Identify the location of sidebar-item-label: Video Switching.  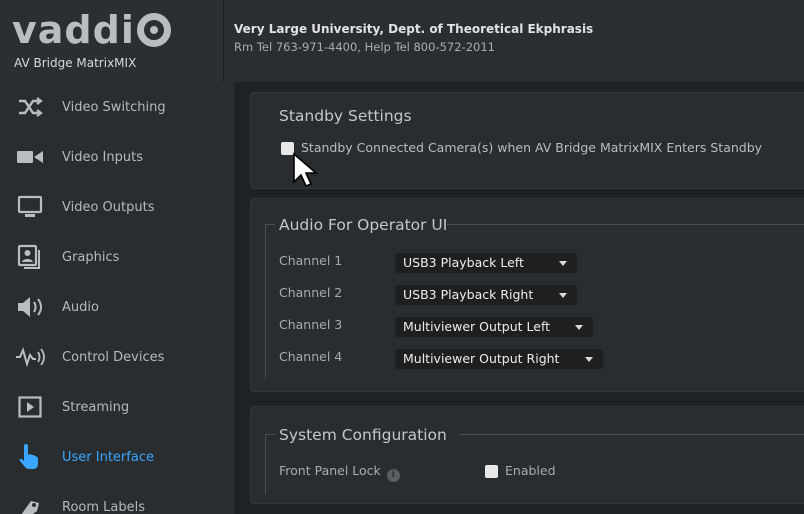
(114, 107).